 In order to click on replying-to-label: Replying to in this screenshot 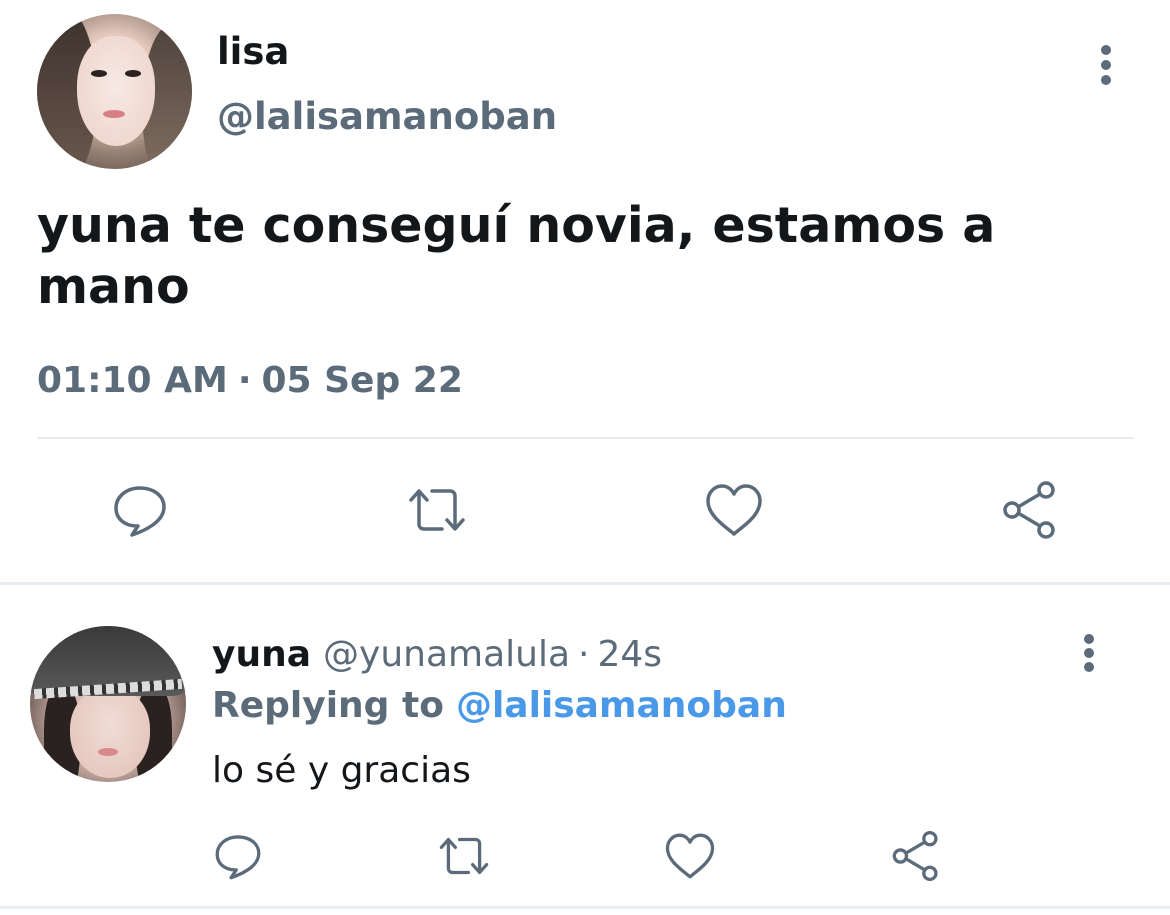, I will do `click(328, 705)`.